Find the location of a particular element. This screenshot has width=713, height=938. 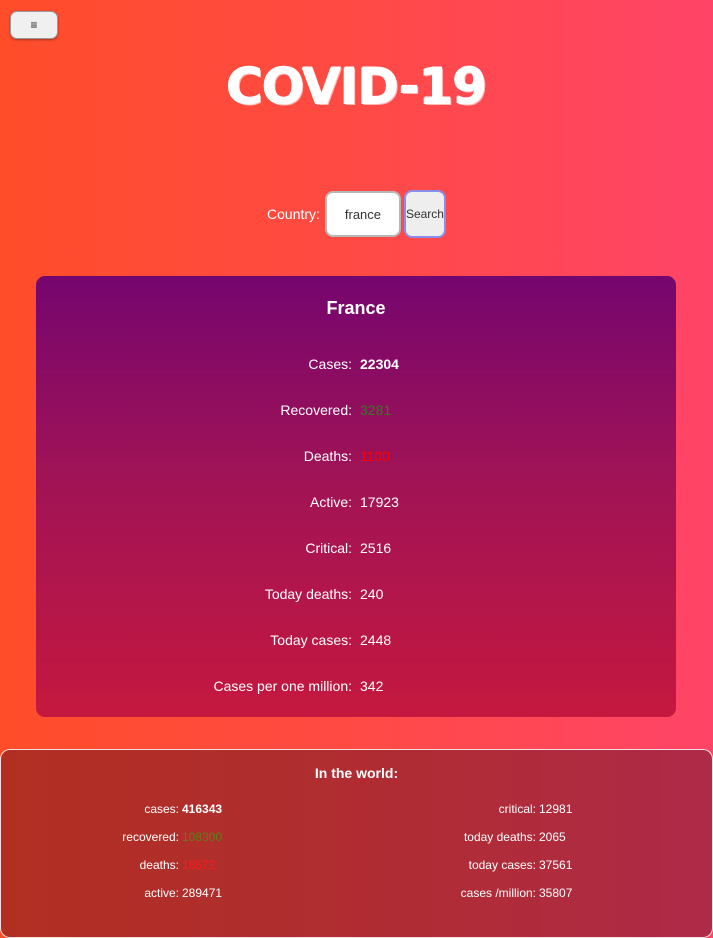

hamburger-icon: ≡ is located at coordinates (34, 25).